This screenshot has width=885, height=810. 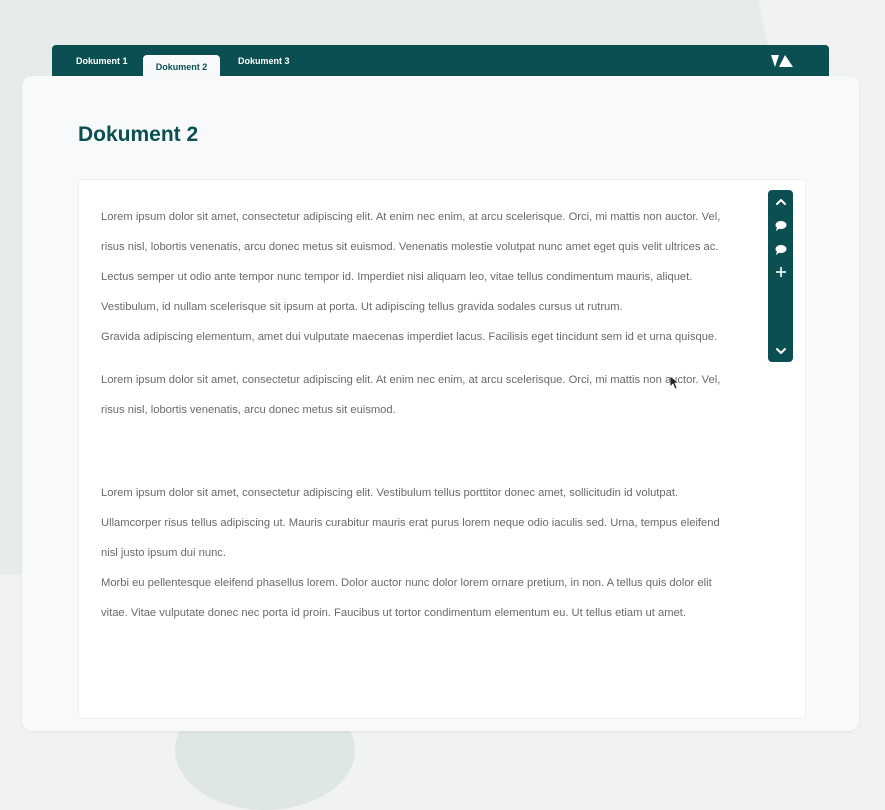 I want to click on text-line: nisl justo ipsum dui nunc., so click(x=163, y=553).